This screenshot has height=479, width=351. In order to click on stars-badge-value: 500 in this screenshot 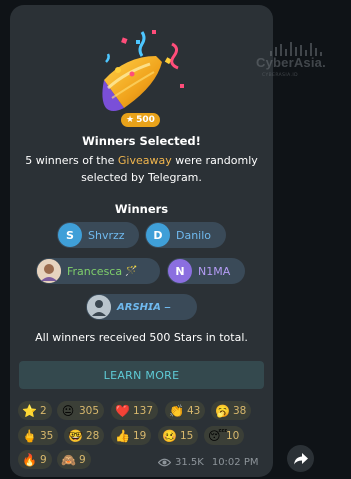, I will do `click(145, 120)`.